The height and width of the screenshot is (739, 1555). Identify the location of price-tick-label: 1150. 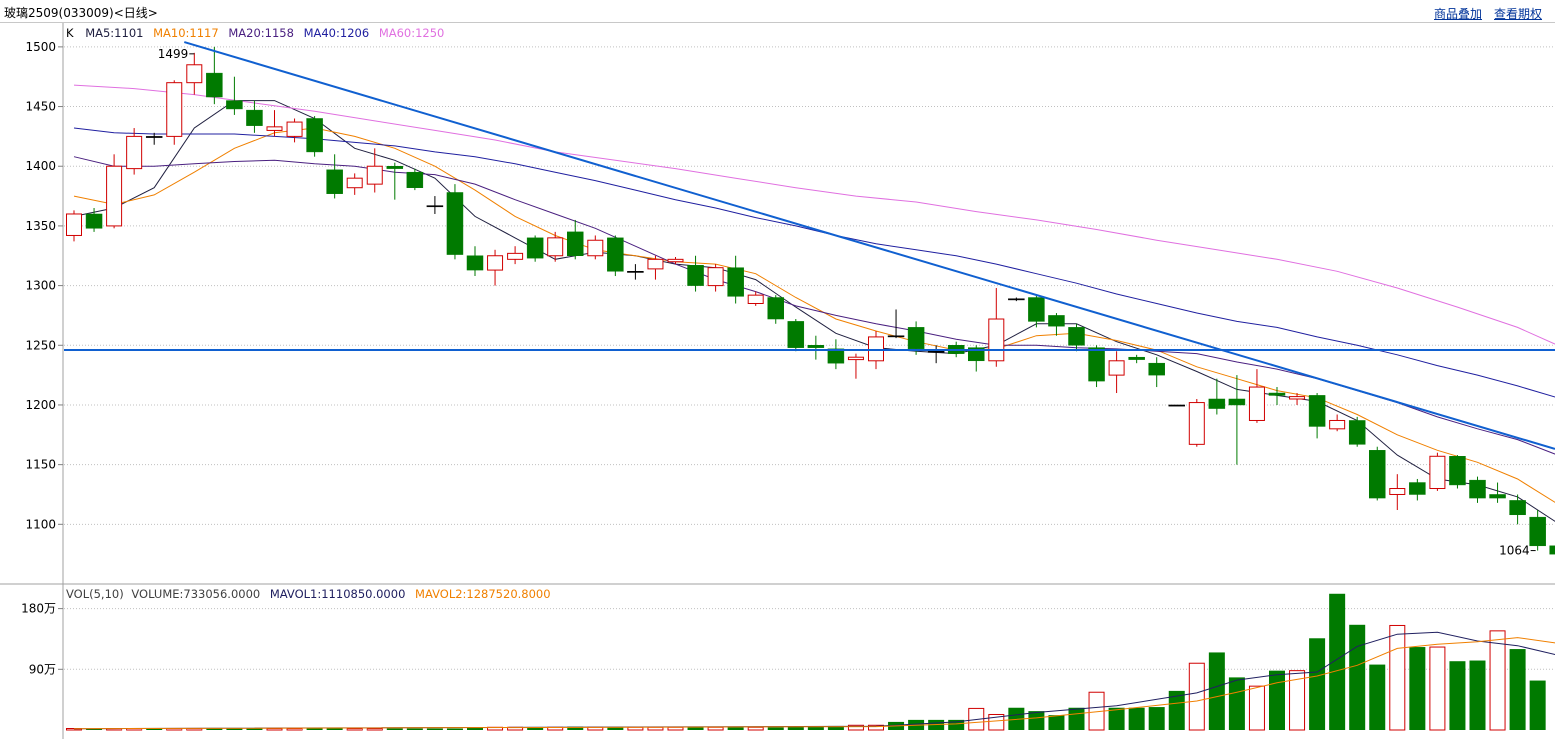
(40, 465).